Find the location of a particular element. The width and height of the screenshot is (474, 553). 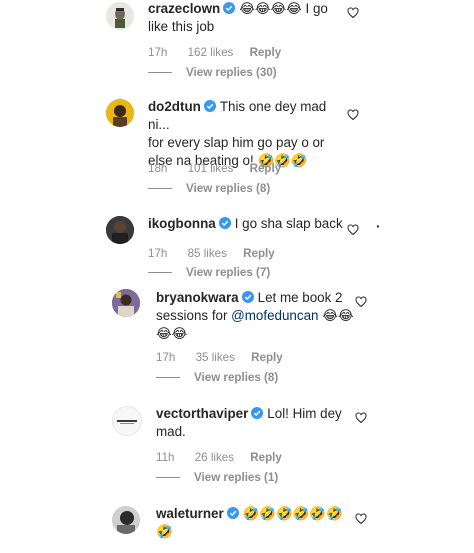

comment-time: 18h is located at coordinates (158, 168).